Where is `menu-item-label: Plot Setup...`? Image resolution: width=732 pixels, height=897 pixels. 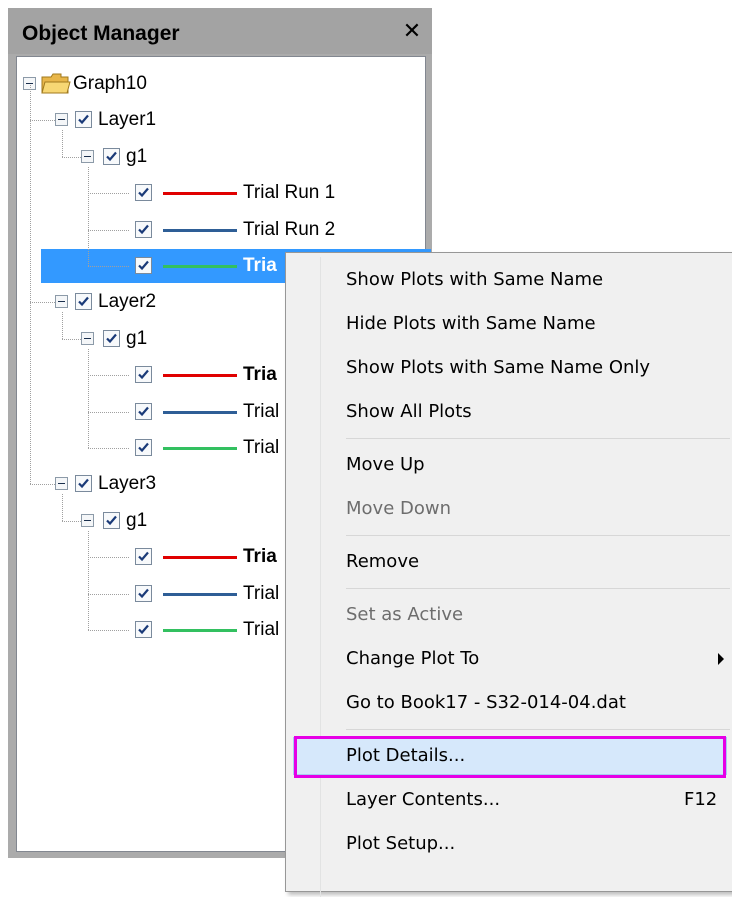 menu-item-label: Plot Setup... is located at coordinates (401, 843).